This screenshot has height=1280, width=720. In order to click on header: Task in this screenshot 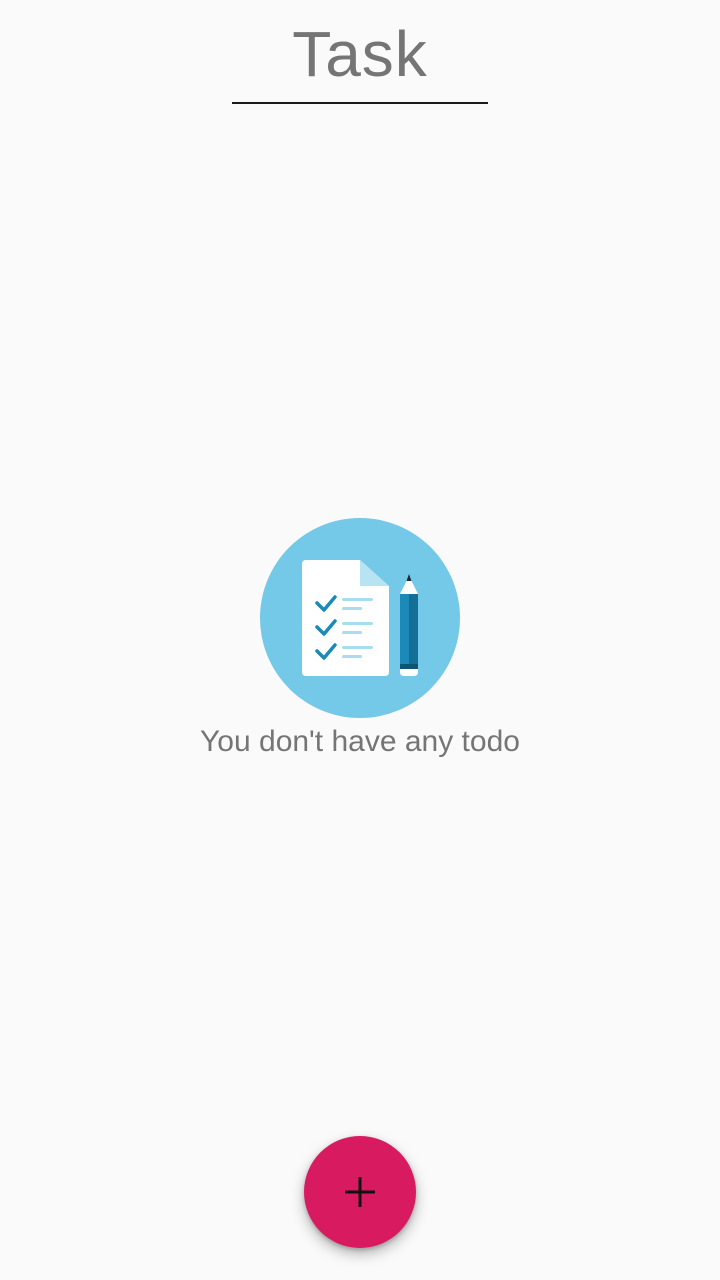, I will do `click(360, 59)`.